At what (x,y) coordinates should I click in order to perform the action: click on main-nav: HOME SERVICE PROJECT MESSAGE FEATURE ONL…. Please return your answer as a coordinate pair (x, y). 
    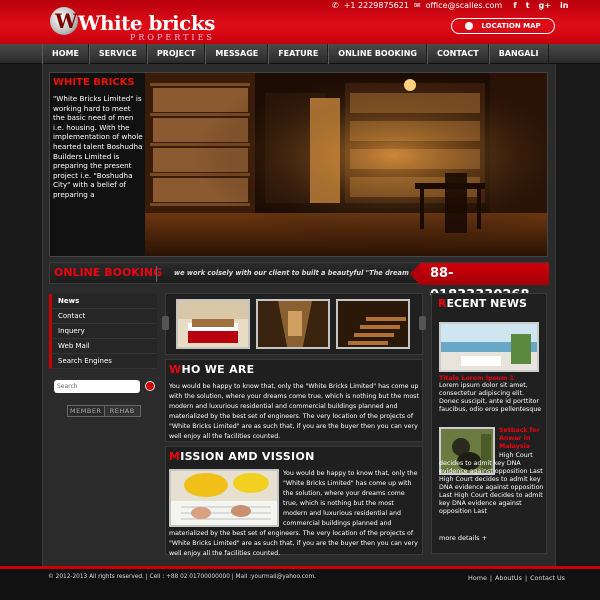
    Looking at the image, I should click on (300, 54).